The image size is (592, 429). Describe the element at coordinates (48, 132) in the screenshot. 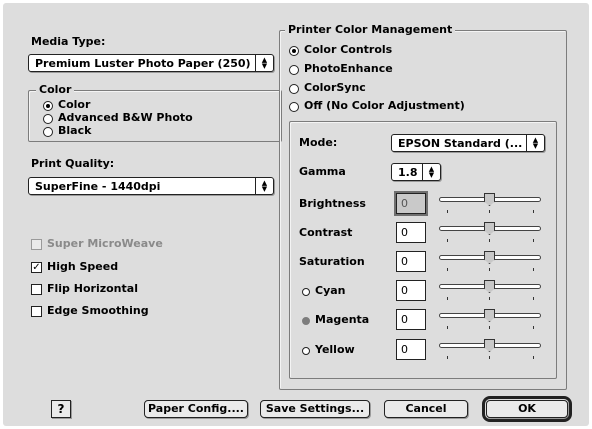

I see `radio-black` at that location.